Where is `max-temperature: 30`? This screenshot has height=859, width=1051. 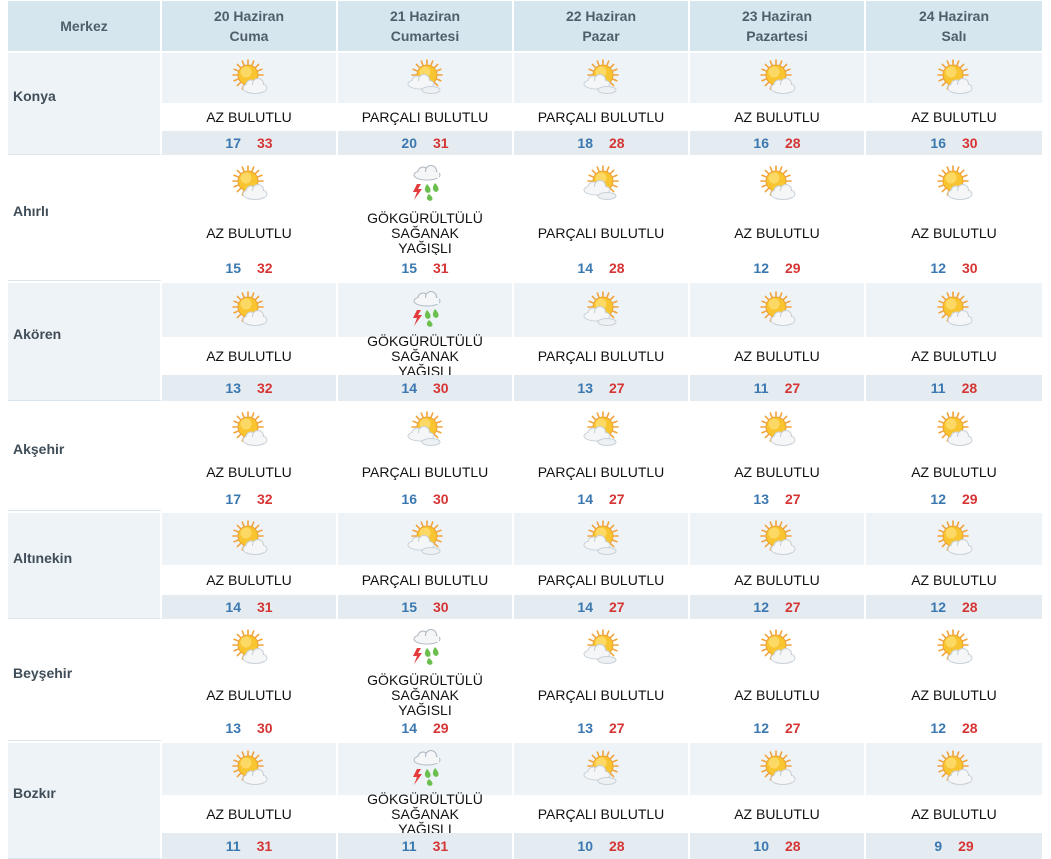
max-temperature: 30 is located at coordinates (441, 388).